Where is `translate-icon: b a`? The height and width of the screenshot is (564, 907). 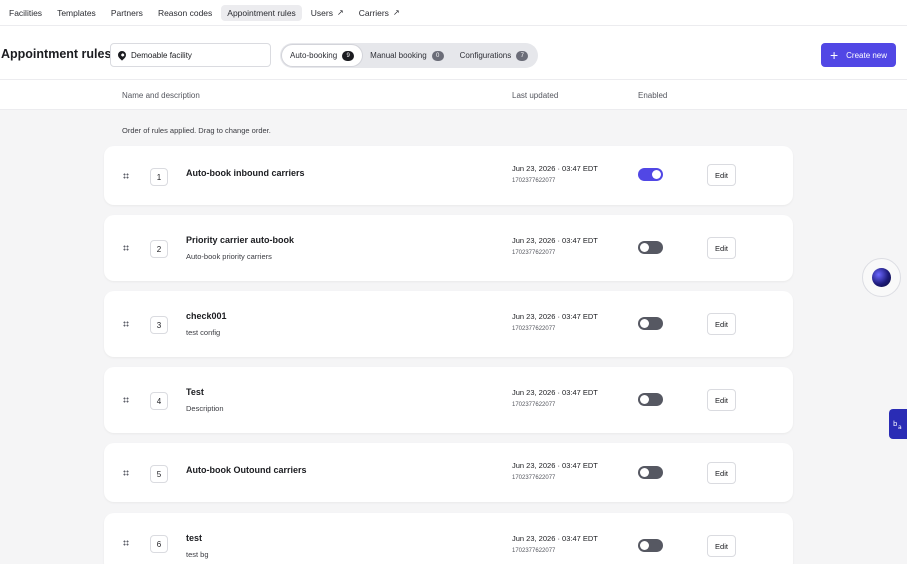
translate-icon: b a is located at coordinates (898, 424).